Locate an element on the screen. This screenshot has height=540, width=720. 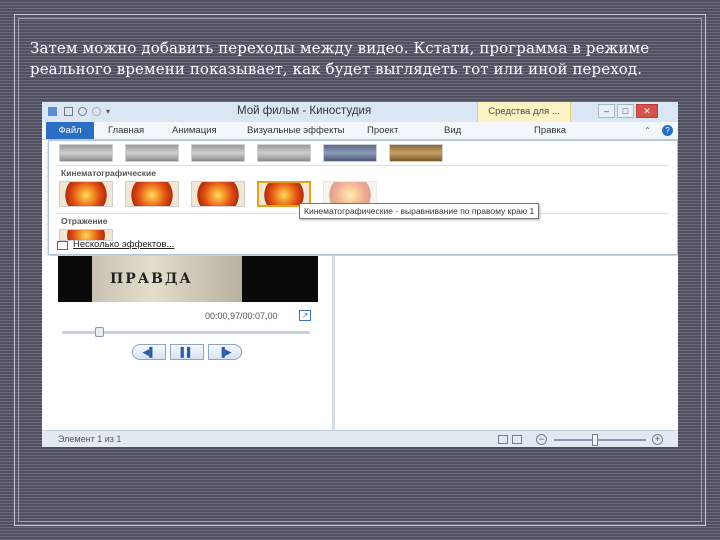
help-icon: ? is located at coordinates (667, 130).